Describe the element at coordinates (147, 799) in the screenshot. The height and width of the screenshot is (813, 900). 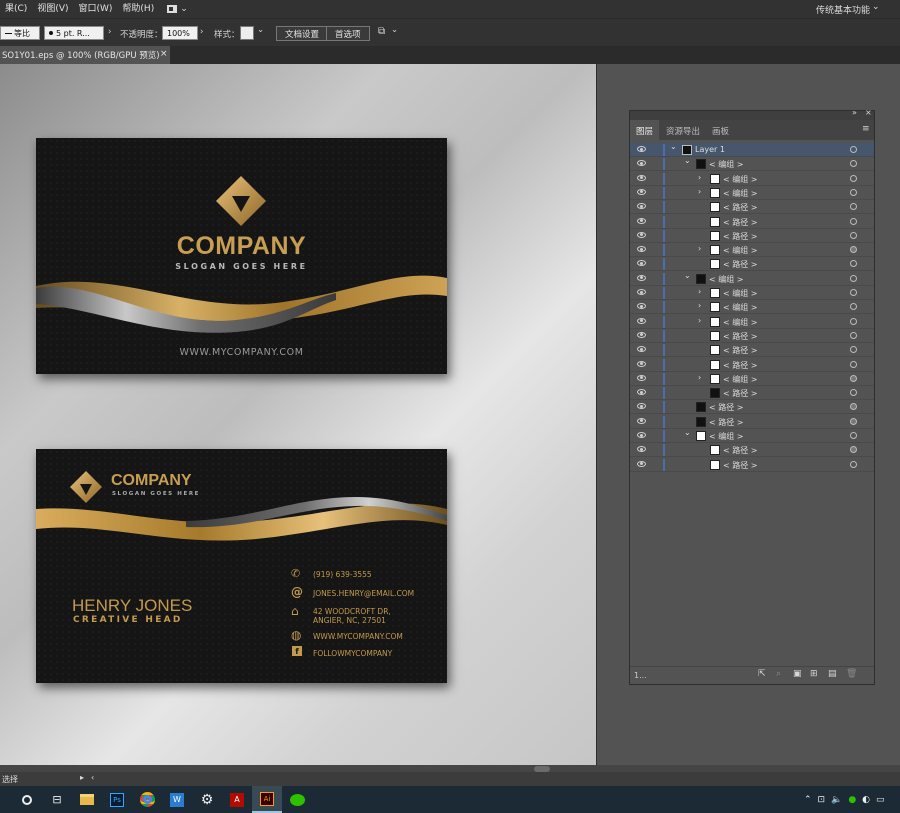
I see `chrome-icon` at that location.